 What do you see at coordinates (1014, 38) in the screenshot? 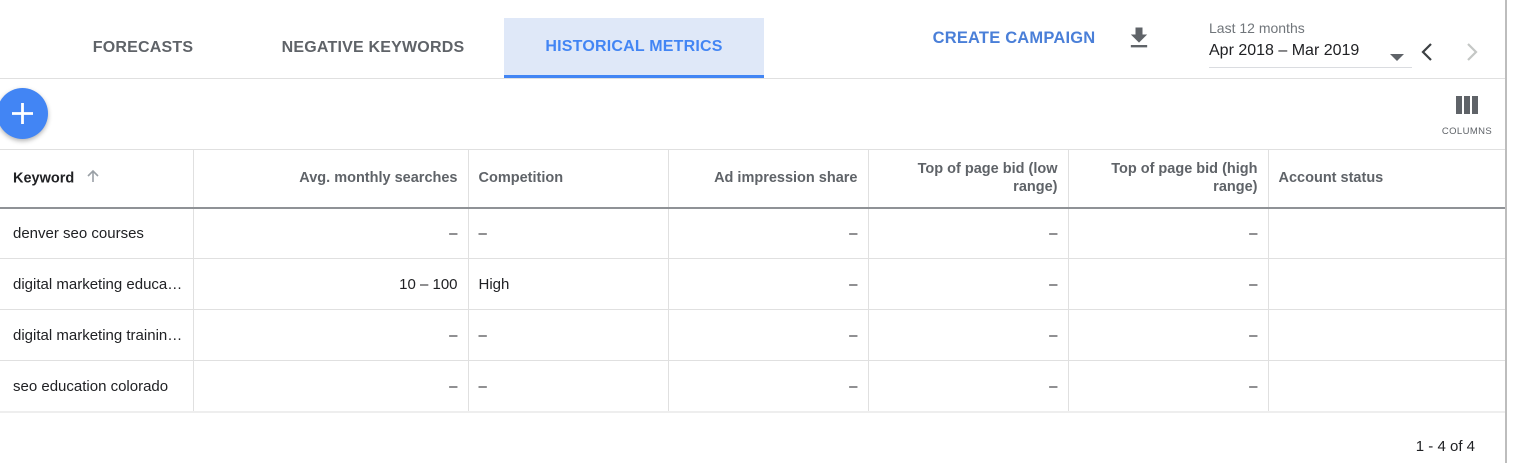
I see `create-campaign-button: CREATE CAMPAIGN` at bounding box center [1014, 38].